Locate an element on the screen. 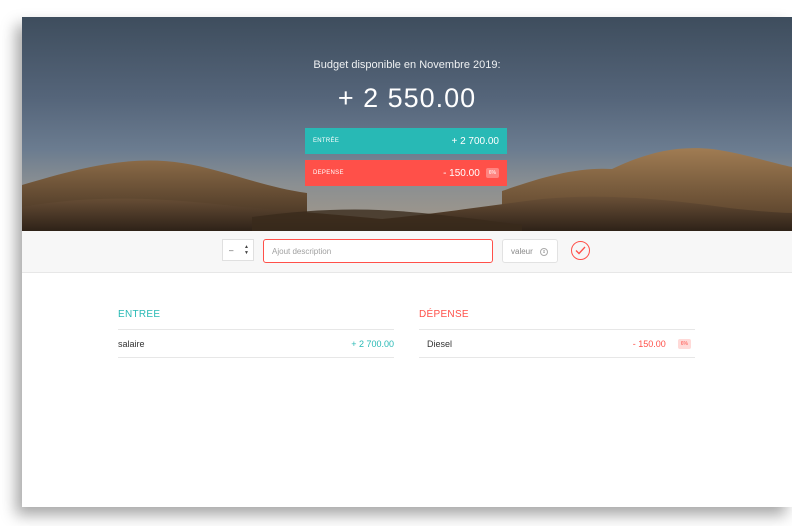 The width and height of the screenshot is (792, 526). budget-value: + 2 550.00 is located at coordinates (407, 98).